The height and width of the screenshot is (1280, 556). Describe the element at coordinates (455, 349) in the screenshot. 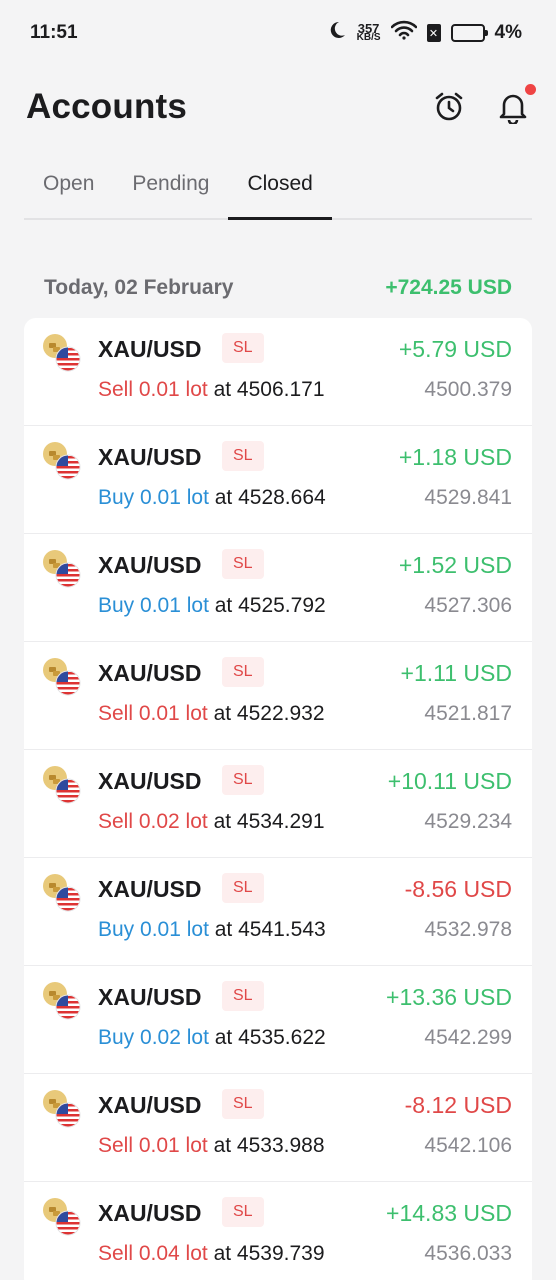

I see `trade-profit: +5.79 USD` at that location.